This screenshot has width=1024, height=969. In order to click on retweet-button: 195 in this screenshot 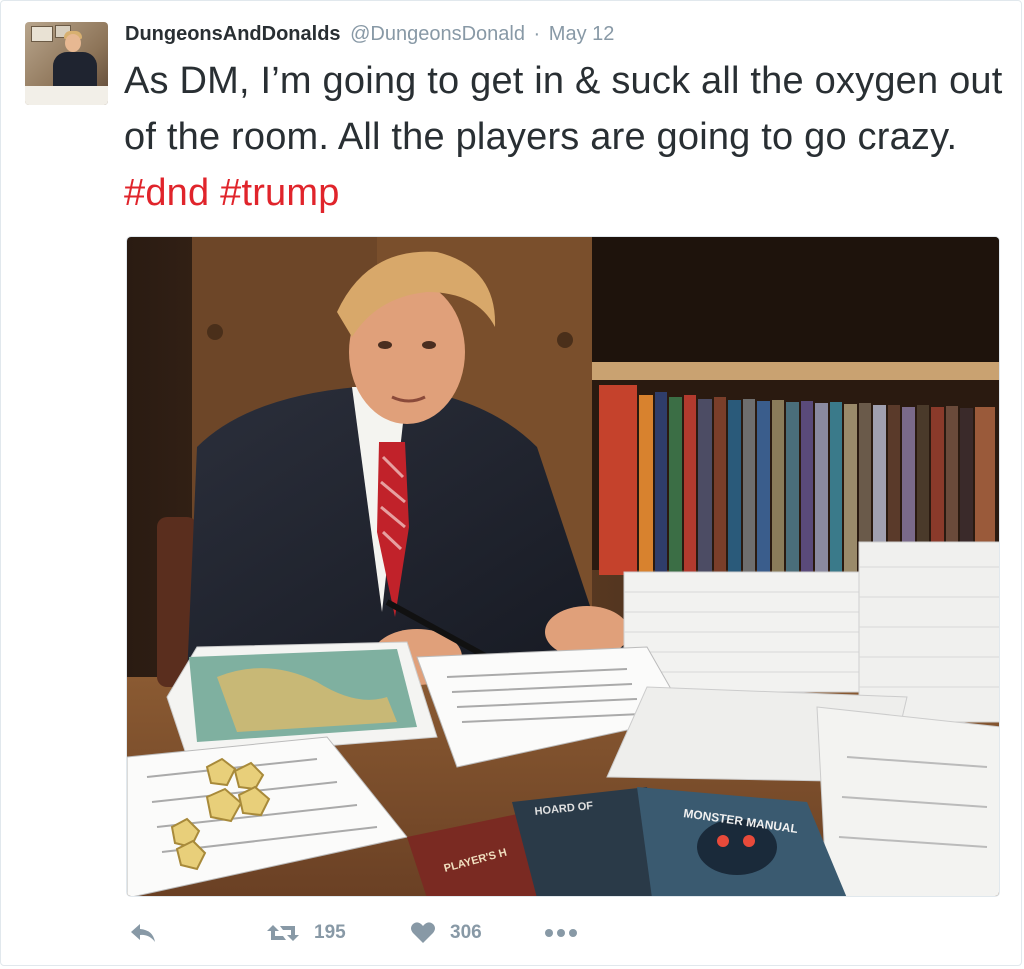, I will do `click(306, 933)`.